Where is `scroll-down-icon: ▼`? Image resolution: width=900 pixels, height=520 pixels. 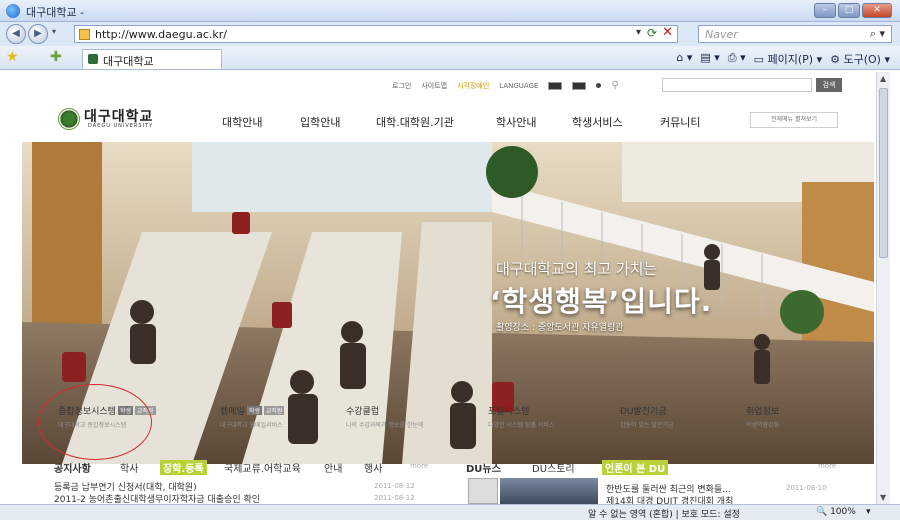
scroll-down-icon: ▼ is located at coordinates (883, 497).